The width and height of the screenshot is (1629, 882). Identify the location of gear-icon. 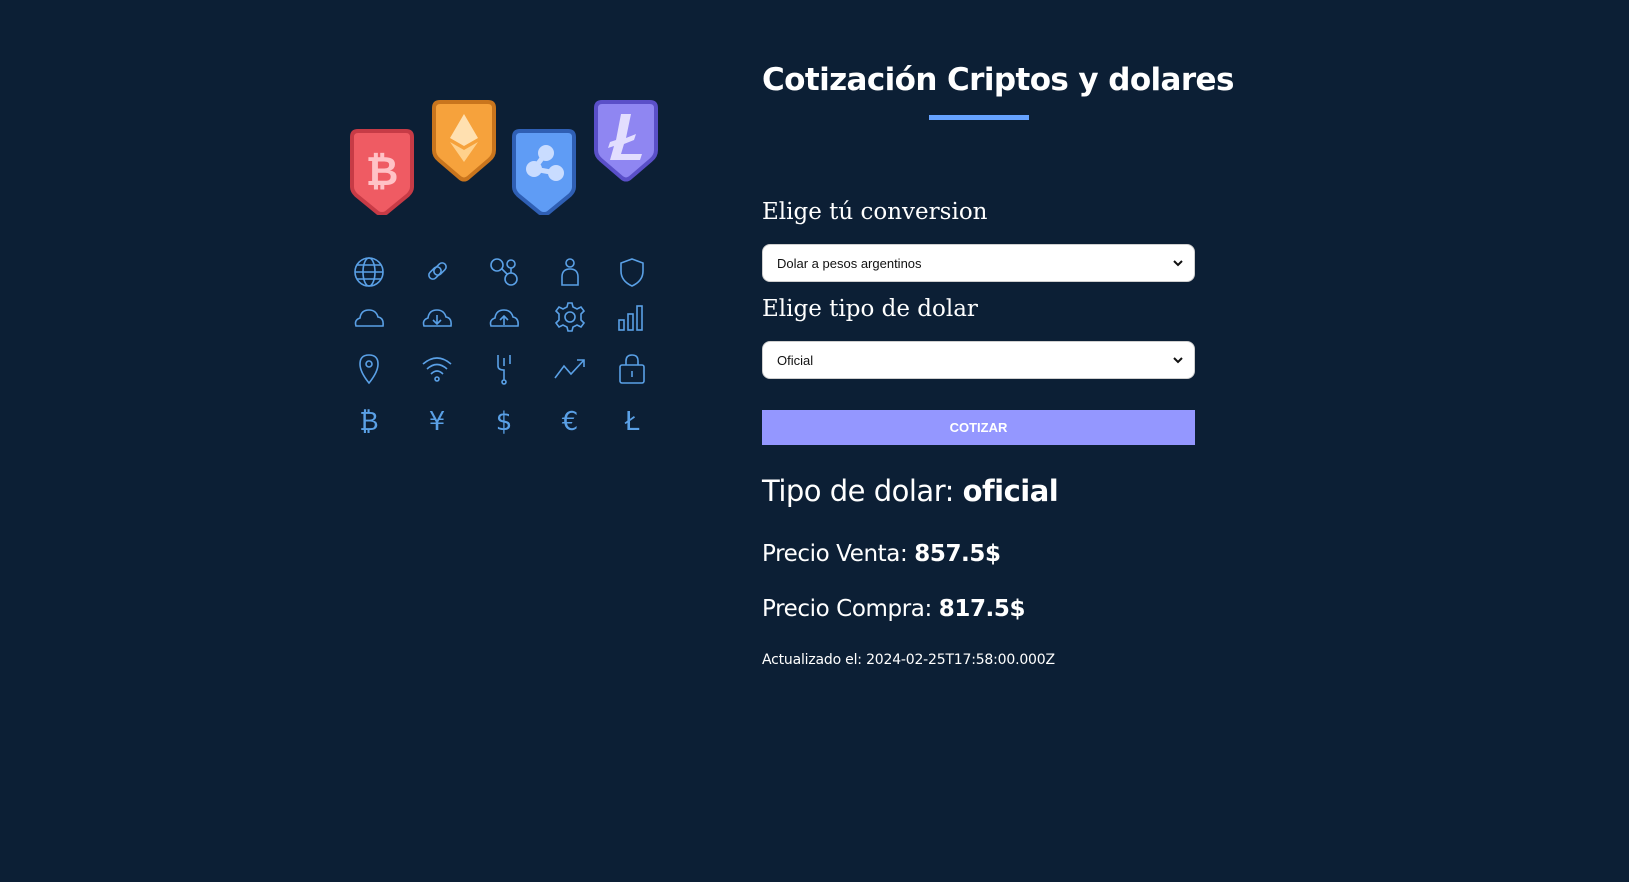
(570, 317).